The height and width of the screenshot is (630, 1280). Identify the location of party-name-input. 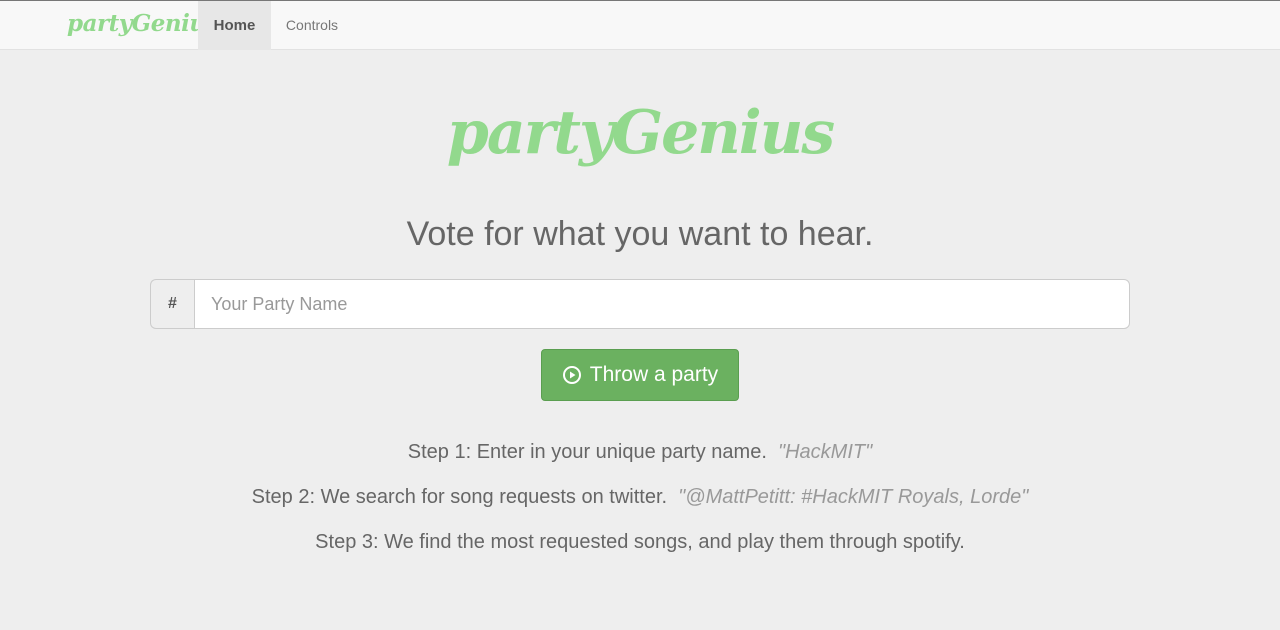
(662, 304).